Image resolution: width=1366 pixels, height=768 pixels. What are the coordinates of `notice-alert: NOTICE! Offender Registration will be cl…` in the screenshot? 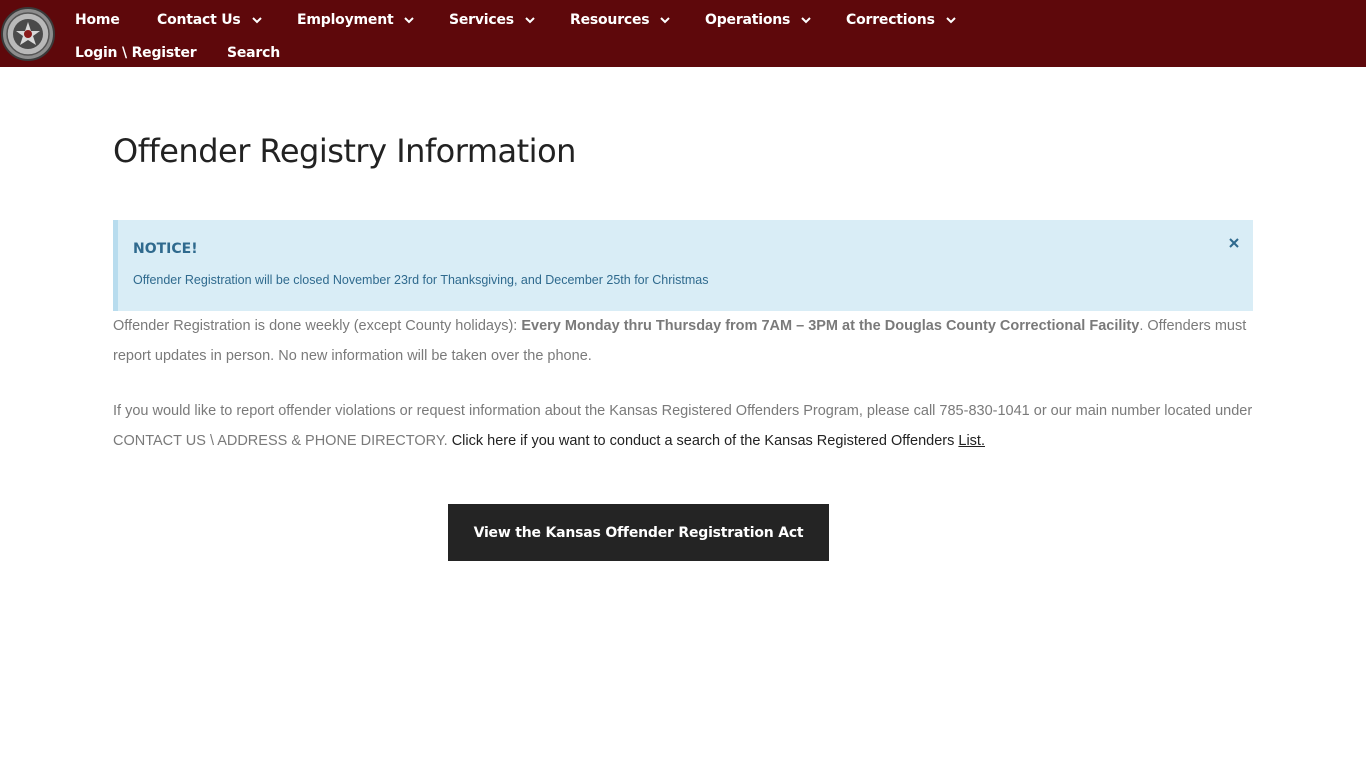 It's located at (683, 265).